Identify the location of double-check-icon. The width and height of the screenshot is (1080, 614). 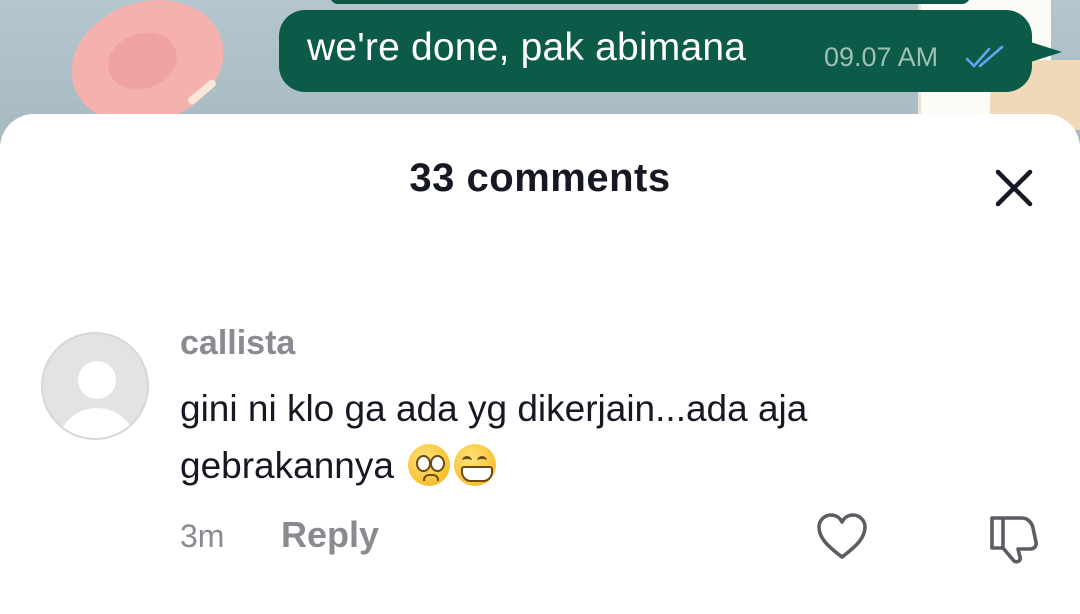
(984, 56).